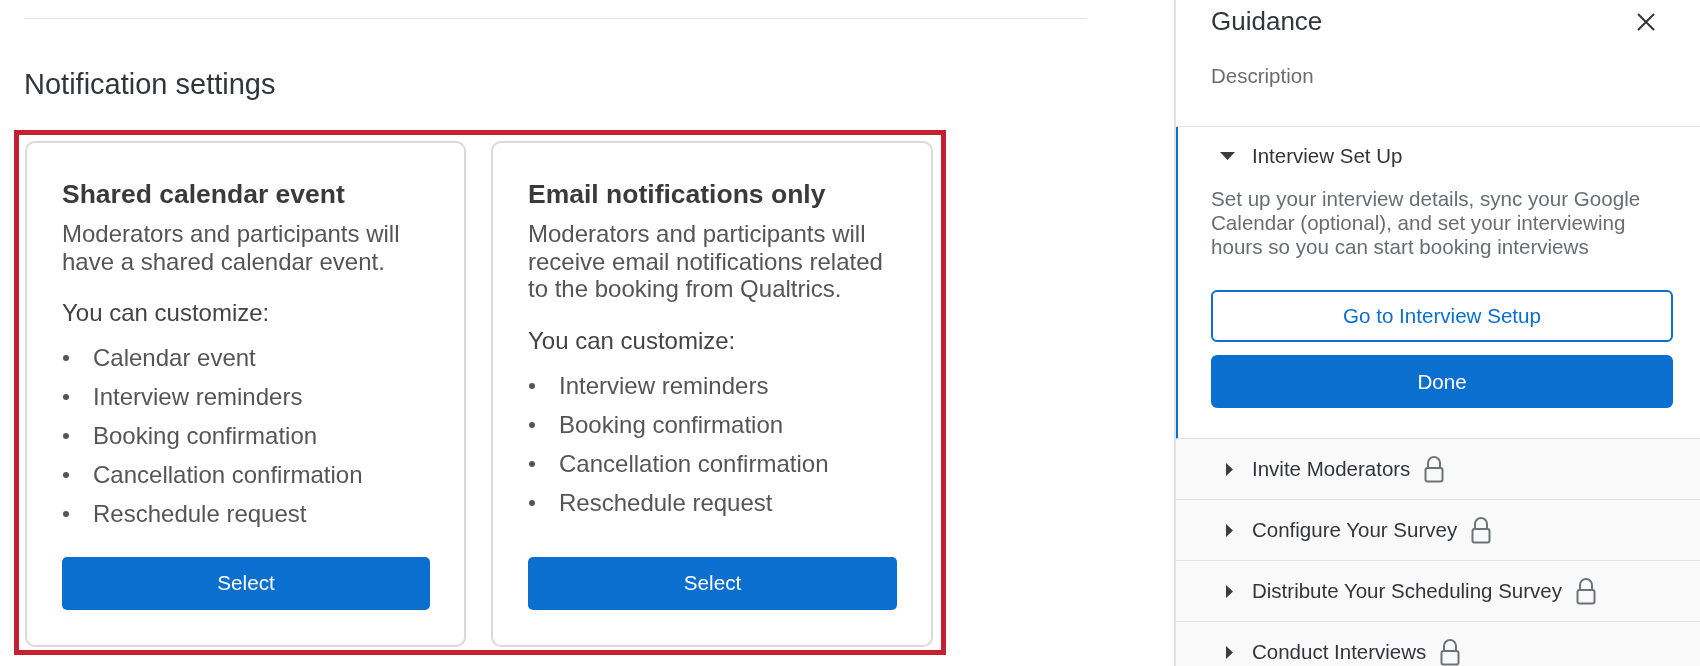 The width and height of the screenshot is (1700, 666). I want to click on close-icon, so click(1646, 22).